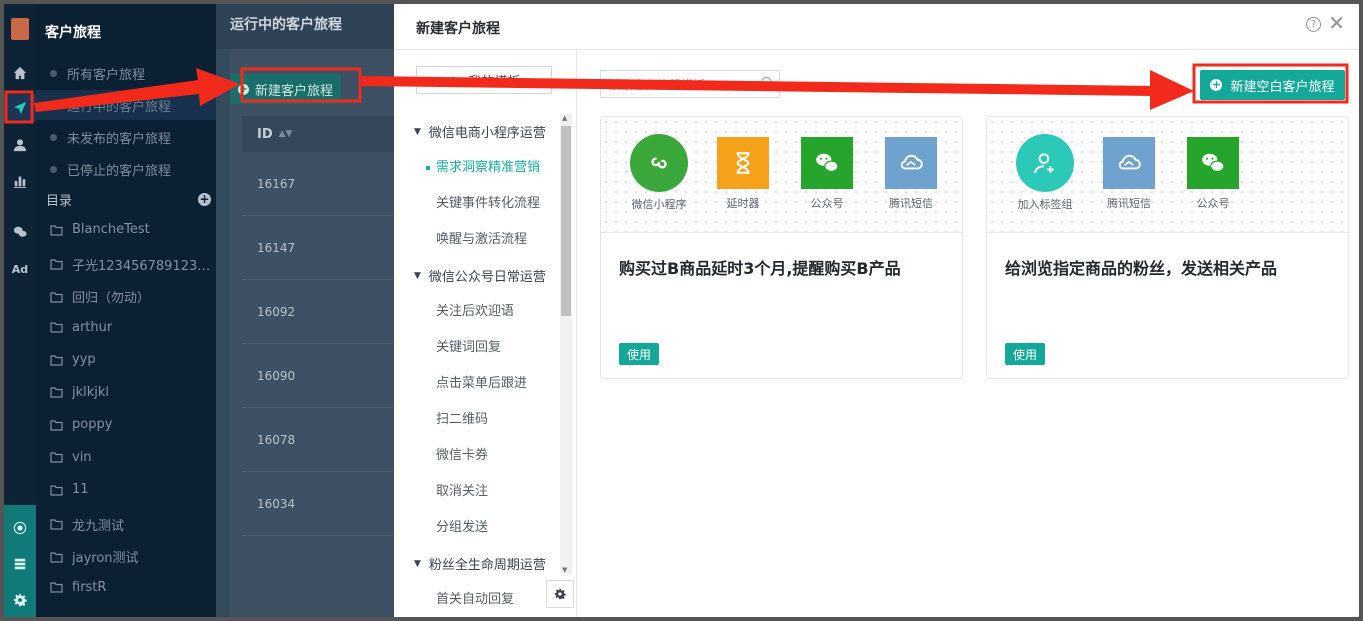 This screenshot has height=621, width=1363. What do you see at coordinates (481, 381) in the screenshot?
I see `category-item: 点击菜单后跟进` at bounding box center [481, 381].